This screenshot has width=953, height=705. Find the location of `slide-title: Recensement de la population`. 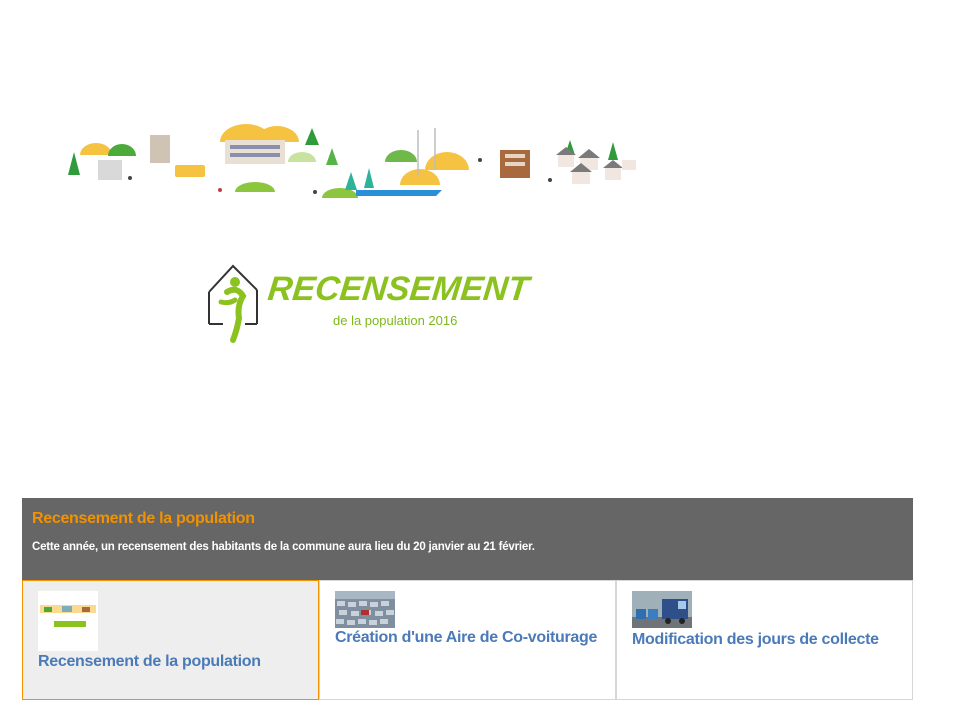

slide-title: Recensement de la population is located at coordinates (143, 519).